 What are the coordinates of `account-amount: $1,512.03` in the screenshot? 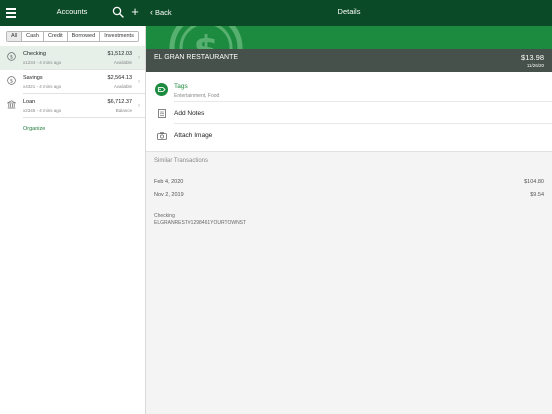 It's located at (119, 54).